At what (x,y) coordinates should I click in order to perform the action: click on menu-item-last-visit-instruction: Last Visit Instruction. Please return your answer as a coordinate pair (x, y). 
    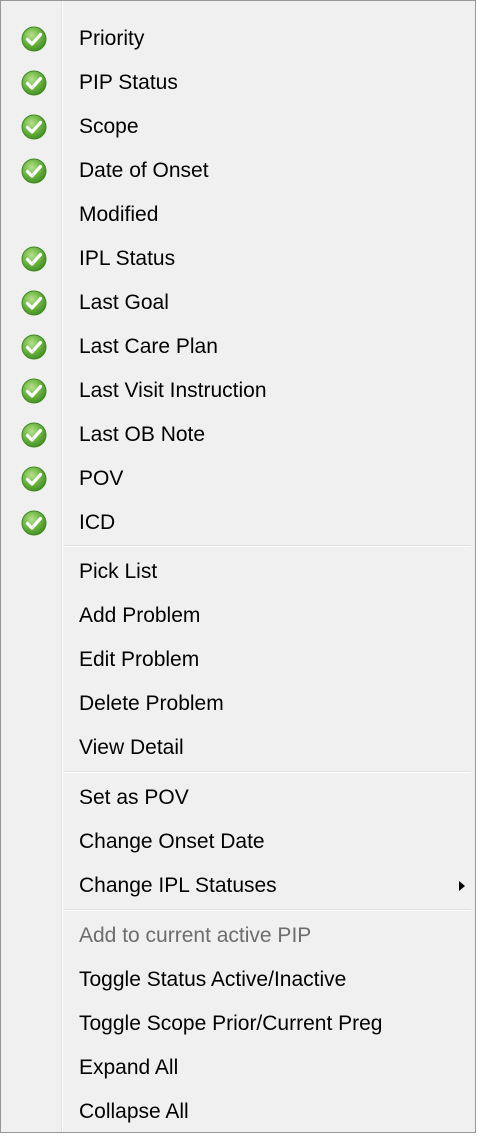
    Looking at the image, I should click on (238, 391).